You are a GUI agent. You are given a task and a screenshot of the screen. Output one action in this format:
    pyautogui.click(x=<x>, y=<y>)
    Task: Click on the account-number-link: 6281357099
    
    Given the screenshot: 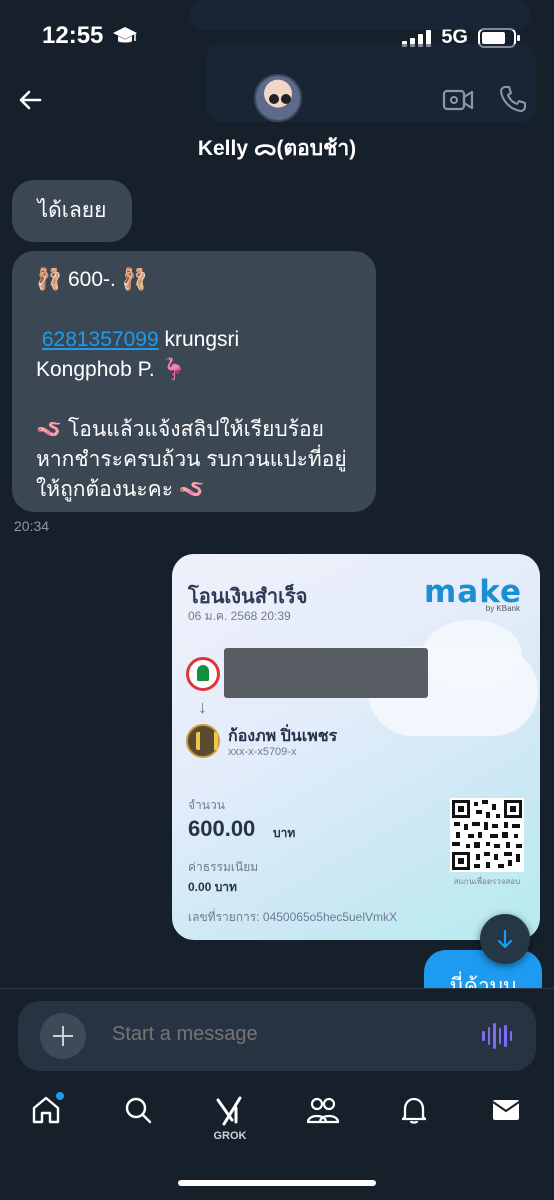 What is the action you would take?
    pyautogui.click(x=100, y=339)
    